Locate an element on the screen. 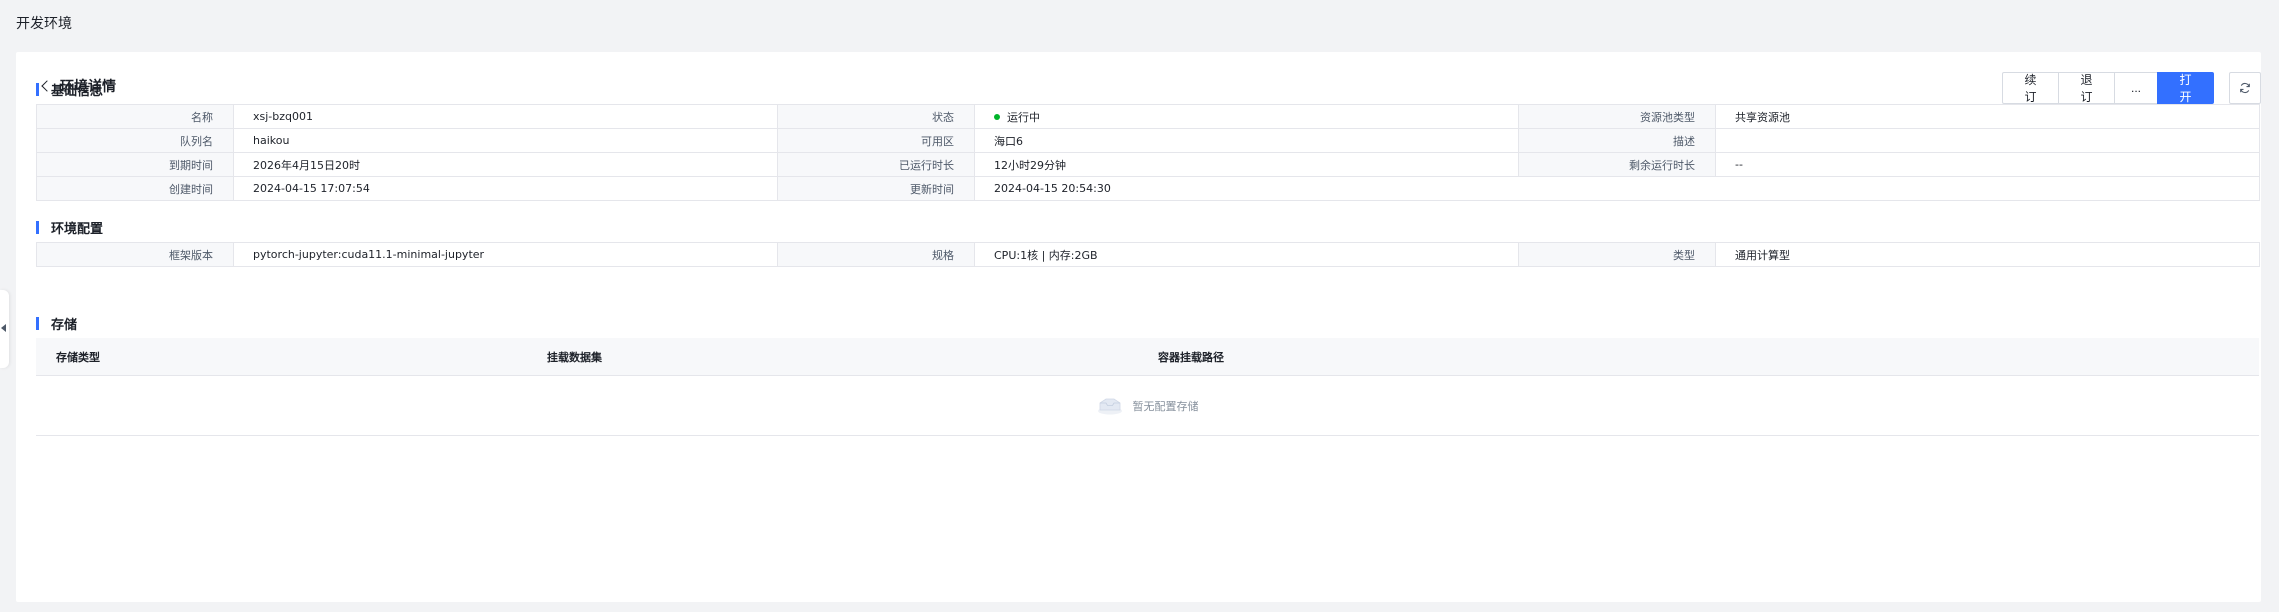  field-value: 共享资源池 is located at coordinates (1987, 116).